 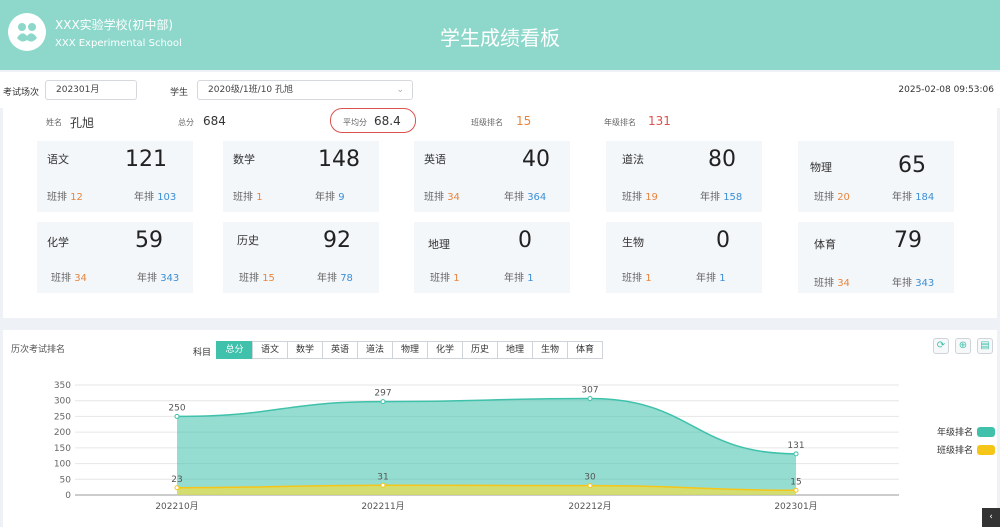 I want to click on subject-score: 65, so click(x=912, y=165).